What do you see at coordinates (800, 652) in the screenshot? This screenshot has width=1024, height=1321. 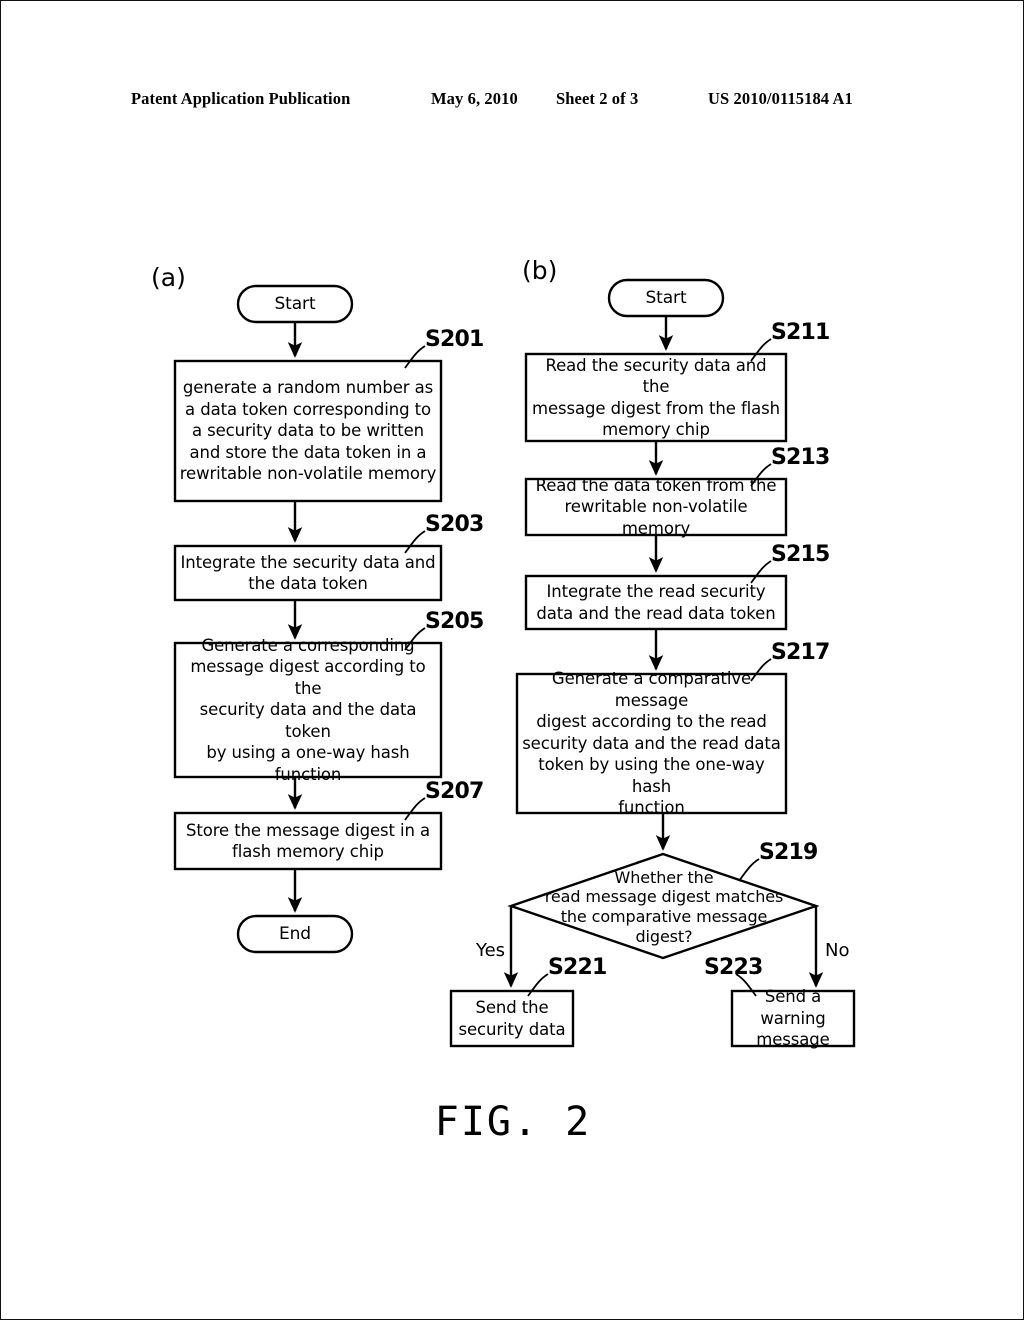 I see `step-ref-s217: S217` at bounding box center [800, 652].